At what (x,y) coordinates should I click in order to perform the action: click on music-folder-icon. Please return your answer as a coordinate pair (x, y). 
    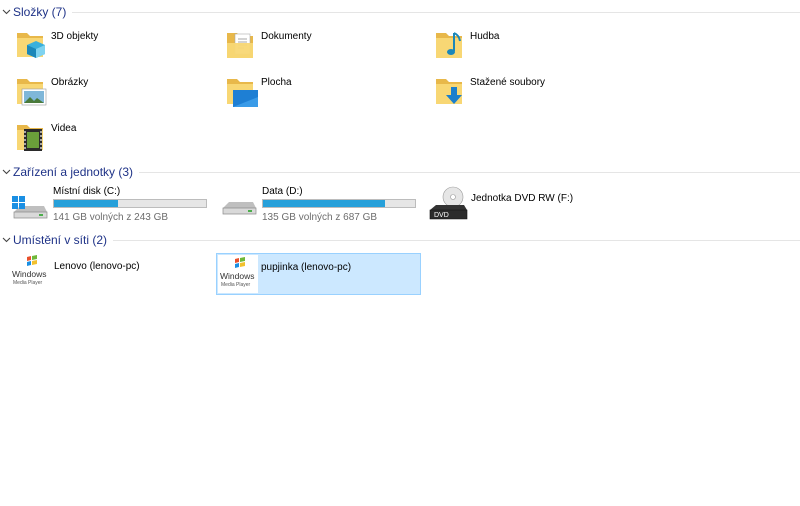
    Looking at the image, I should click on (450, 46).